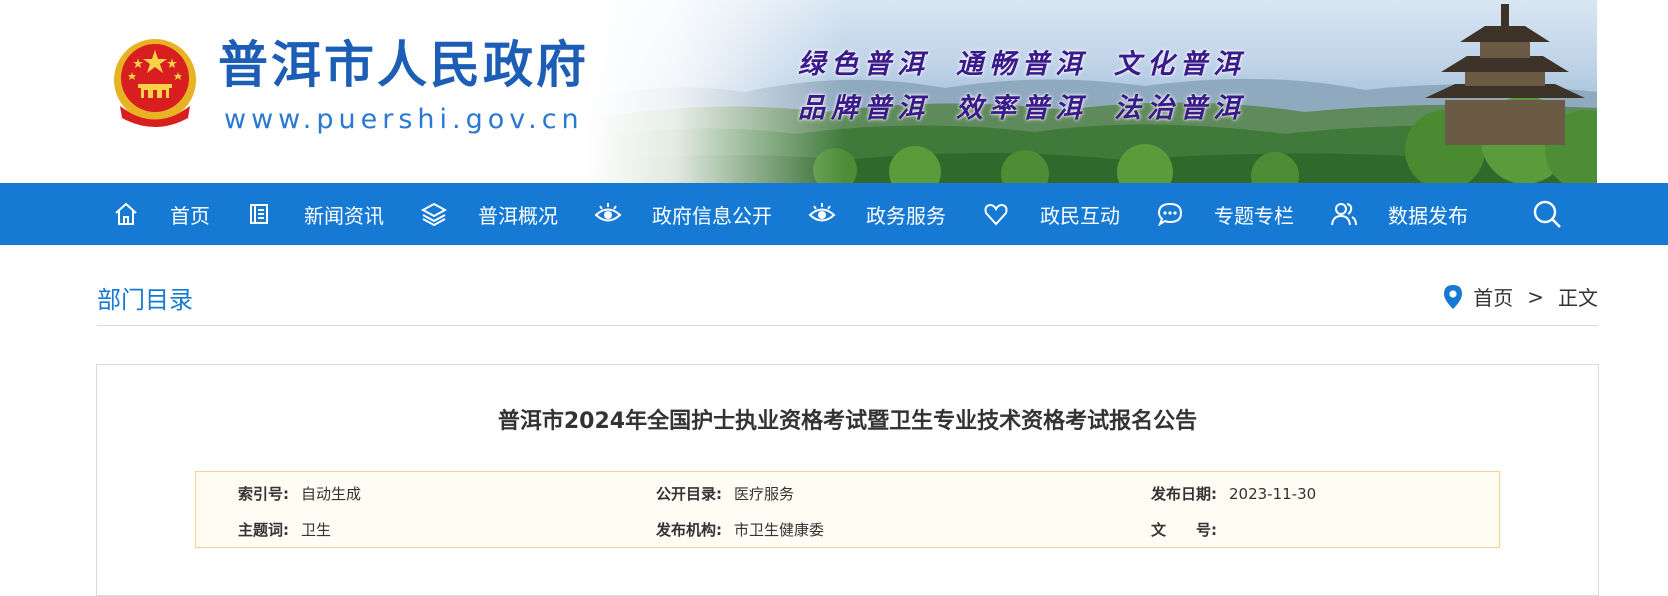  What do you see at coordinates (1180, 108) in the screenshot?
I see `slogan-item: 法治普洱` at bounding box center [1180, 108].